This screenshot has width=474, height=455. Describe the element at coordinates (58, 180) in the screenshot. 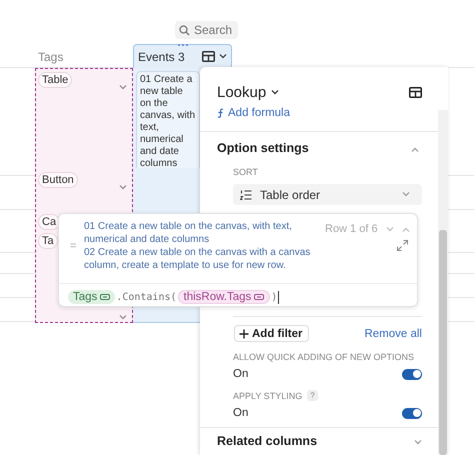

I see `tag-chip: Button` at that location.